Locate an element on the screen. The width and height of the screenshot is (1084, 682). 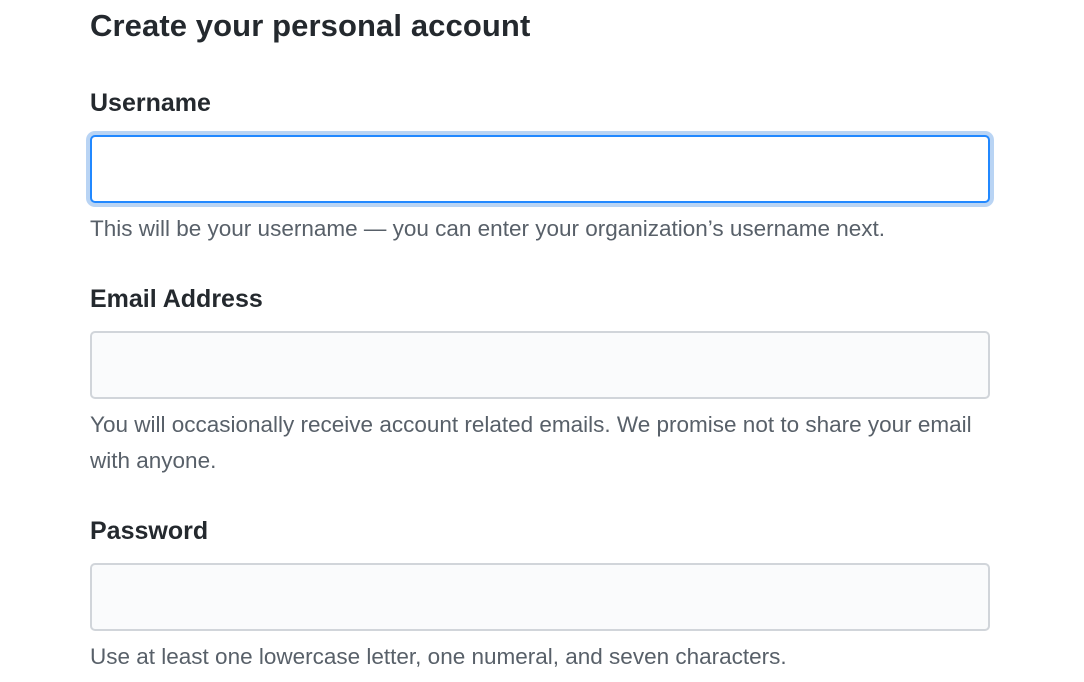
password-label: Password is located at coordinates (149, 531).